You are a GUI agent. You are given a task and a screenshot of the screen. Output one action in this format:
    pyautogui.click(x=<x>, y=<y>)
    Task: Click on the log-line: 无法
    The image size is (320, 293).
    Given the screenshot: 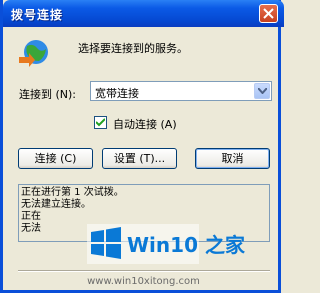 What is the action you would take?
    pyautogui.click(x=31, y=228)
    